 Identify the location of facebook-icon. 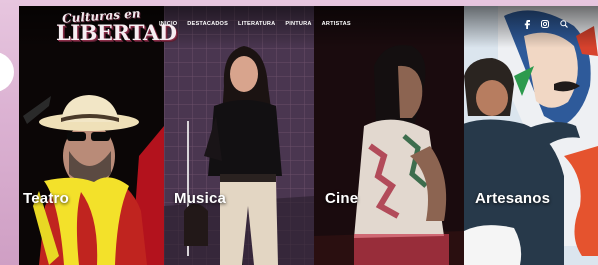
(527, 26).